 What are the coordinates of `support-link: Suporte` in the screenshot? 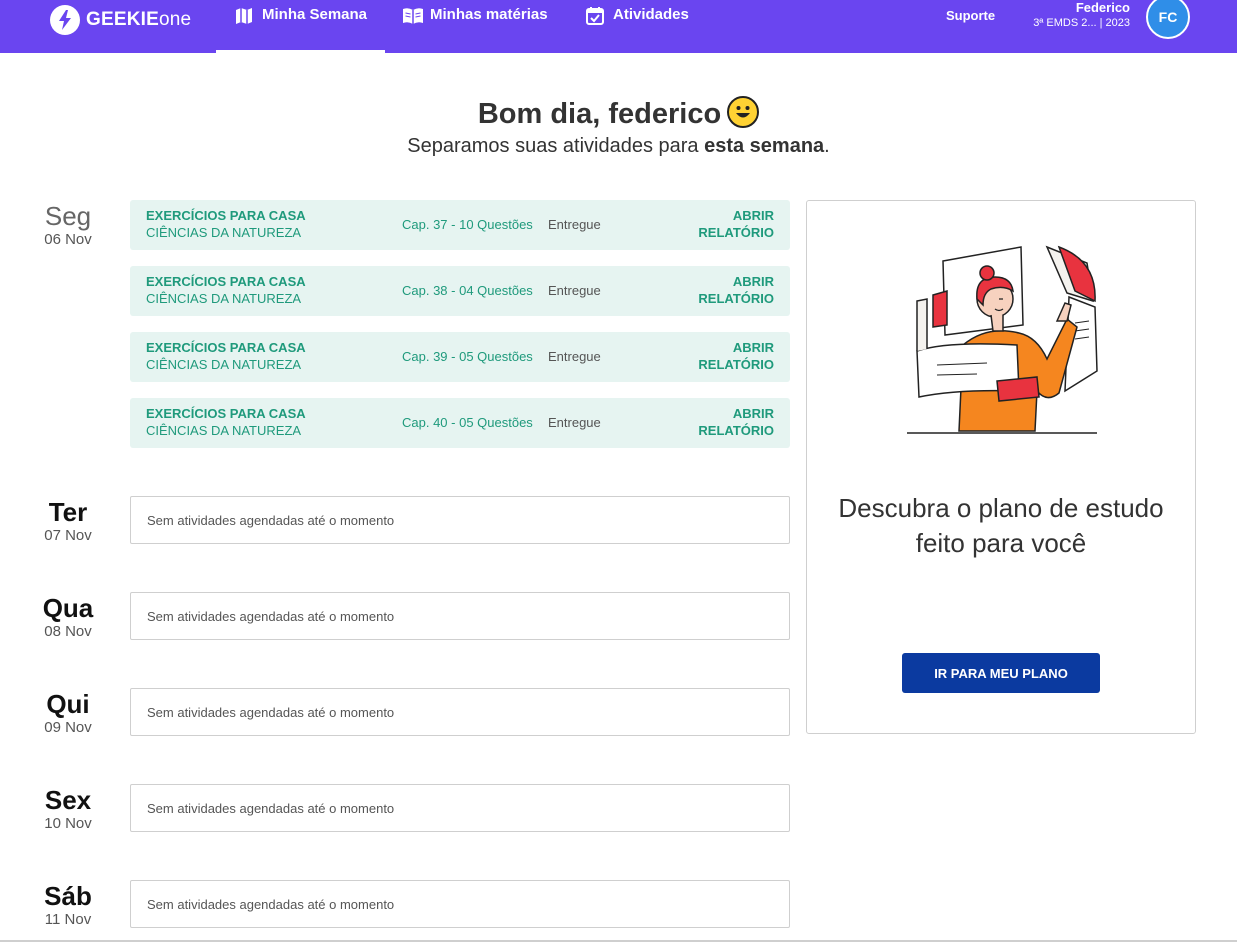 It's located at (970, 15).